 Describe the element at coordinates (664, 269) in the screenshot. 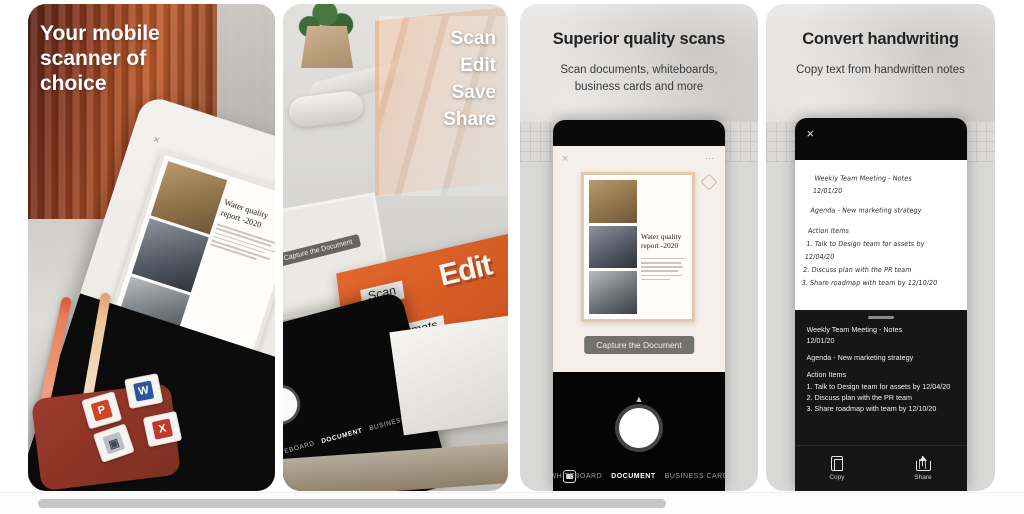

I see `document-body-text` at that location.